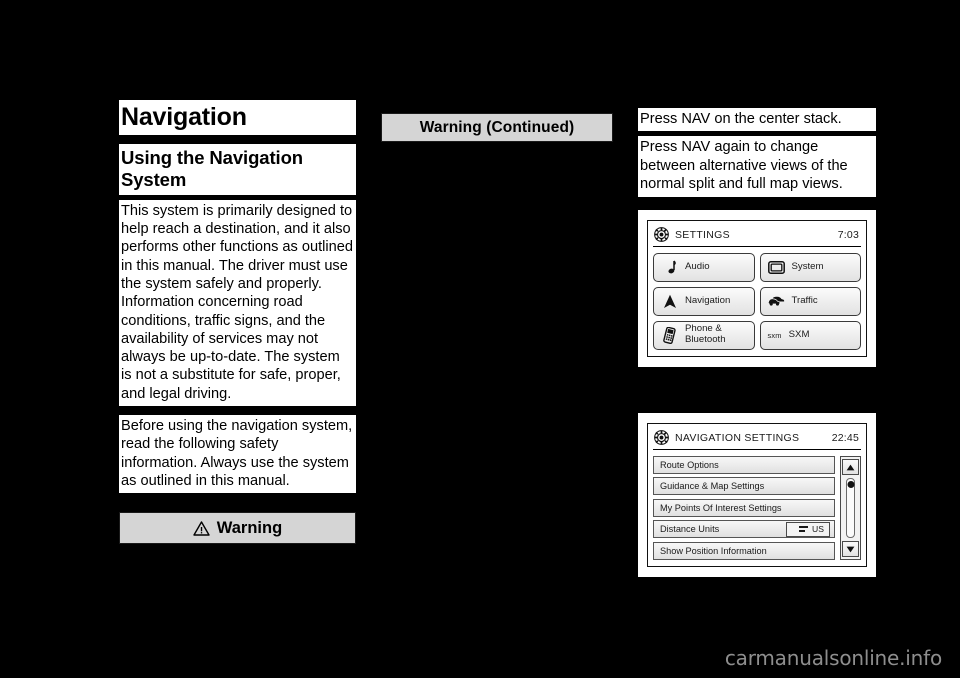 This screenshot has height=678, width=960. I want to click on section-title: Using the Navigation System, so click(237, 169).